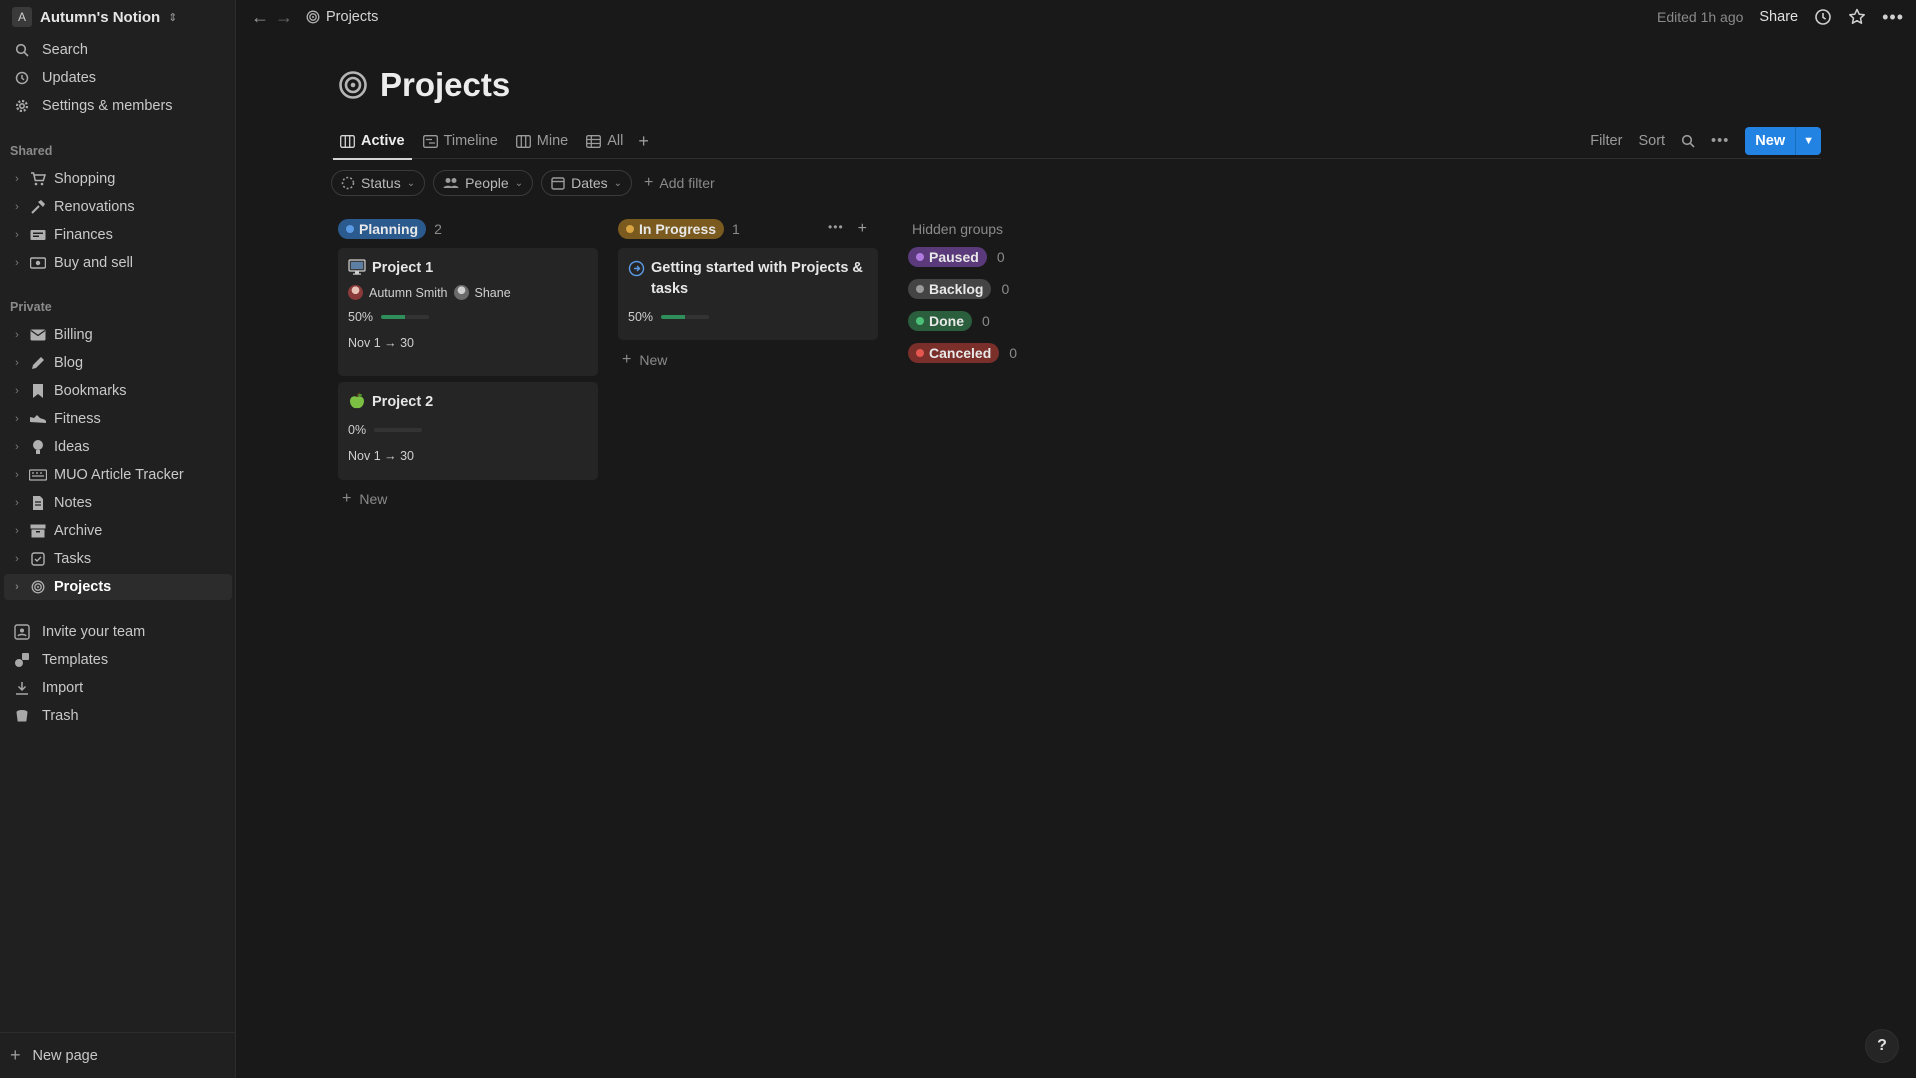 The height and width of the screenshot is (1078, 1916). What do you see at coordinates (445, 85) in the screenshot?
I see `page-title: Projects` at bounding box center [445, 85].